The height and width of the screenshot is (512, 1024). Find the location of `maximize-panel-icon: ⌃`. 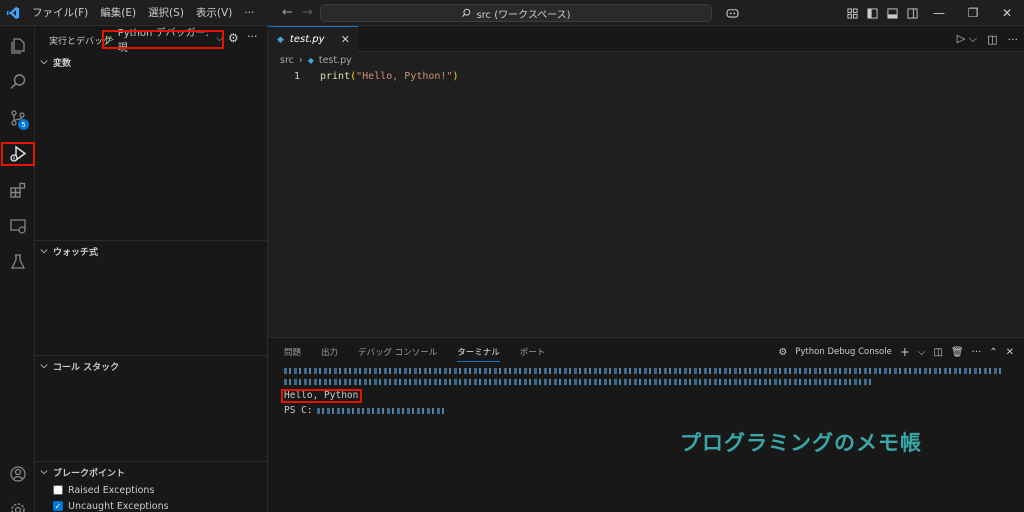

maximize-panel-icon: ⌃ is located at coordinates (993, 352).